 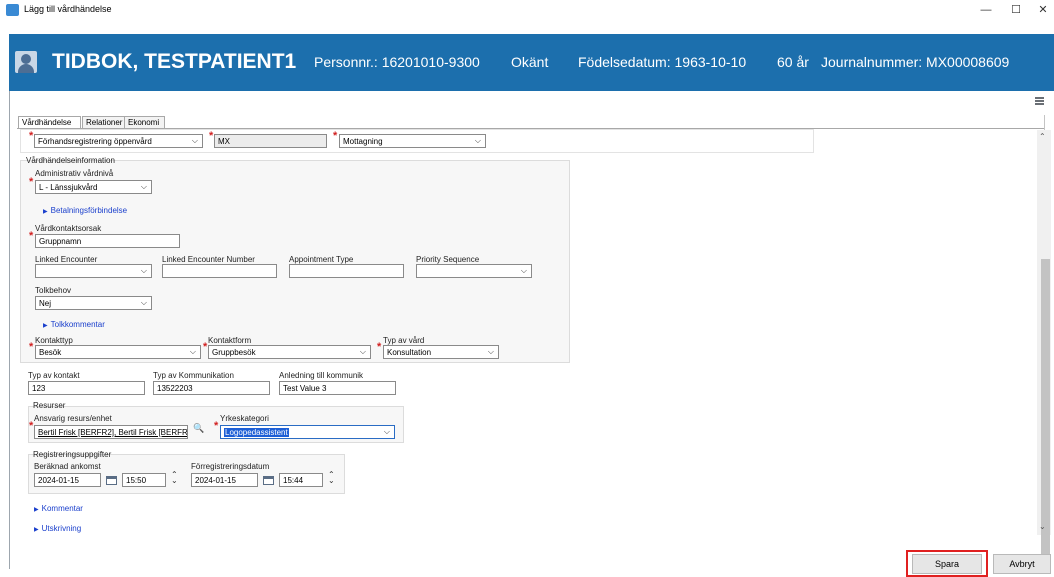 I want to click on patient-personnr: Personnr.: 16201010-9300, so click(x=397, y=62).